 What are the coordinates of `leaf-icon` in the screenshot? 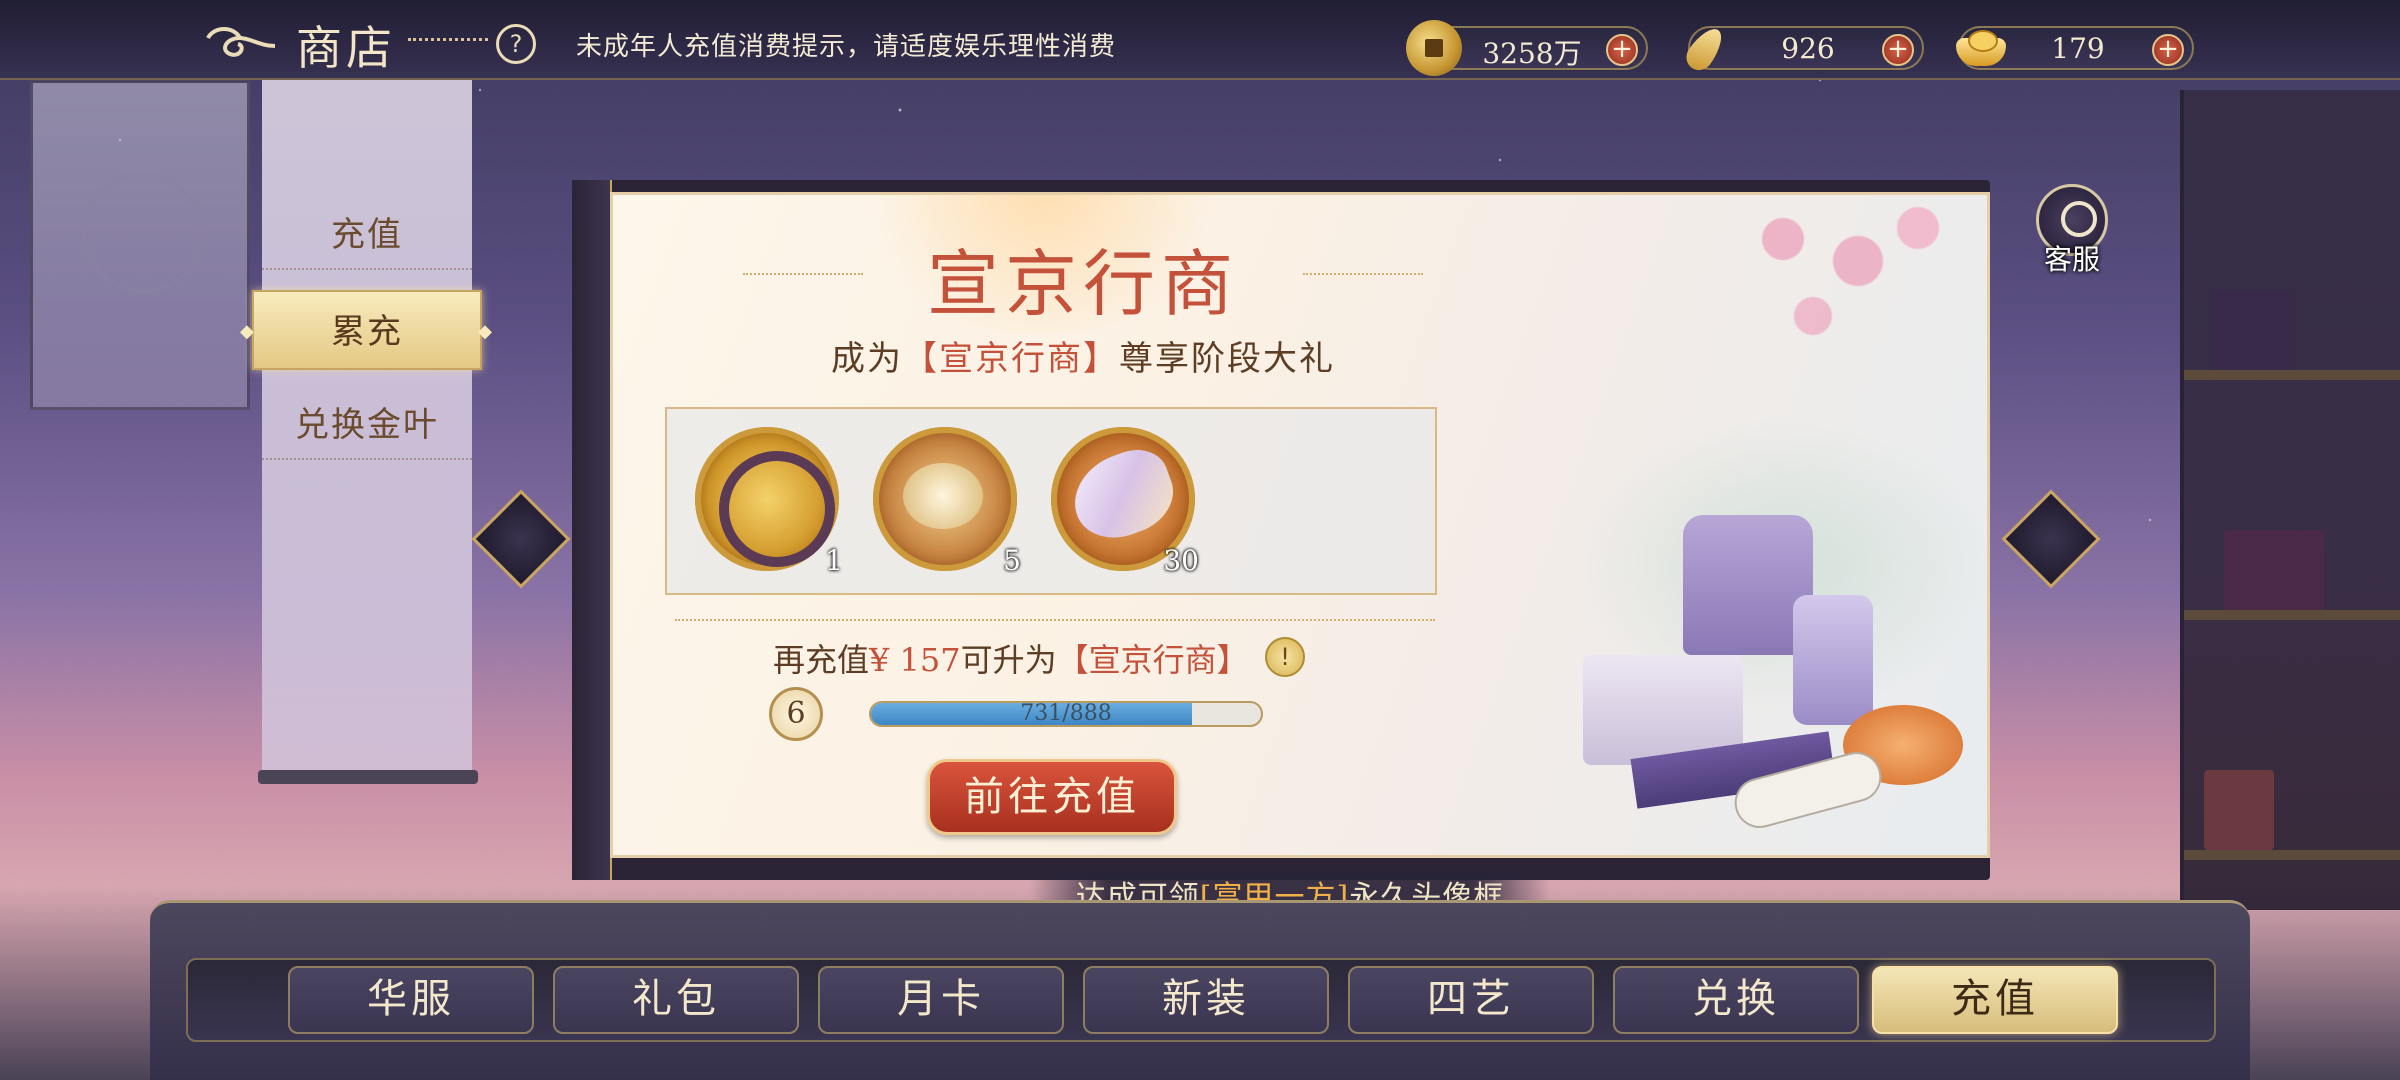 It's located at (1710, 48).